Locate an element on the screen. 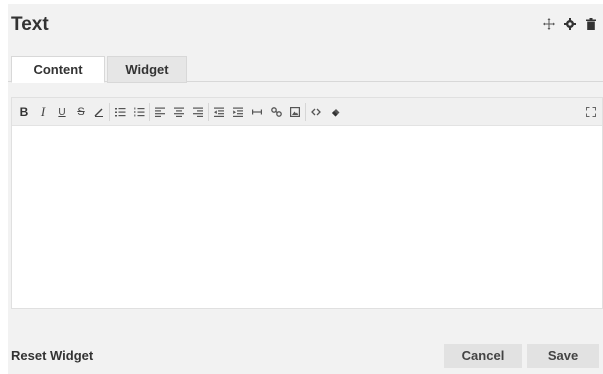 The width and height of the screenshot is (603, 374). italic-icon: I is located at coordinates (43, 112).